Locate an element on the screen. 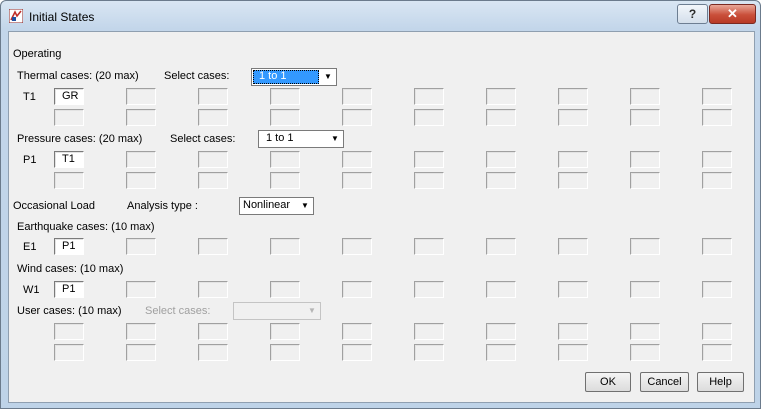 The width and height of the screenshot is (761, 409). case-field-first: GR is located at coordinates (69, 96).